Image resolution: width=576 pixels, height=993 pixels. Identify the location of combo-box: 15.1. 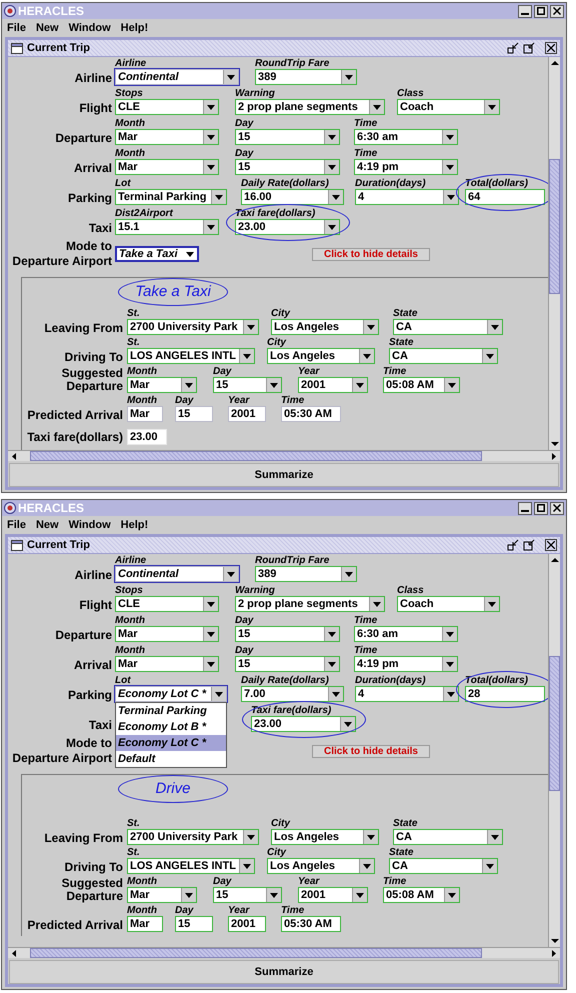
(167, 227).